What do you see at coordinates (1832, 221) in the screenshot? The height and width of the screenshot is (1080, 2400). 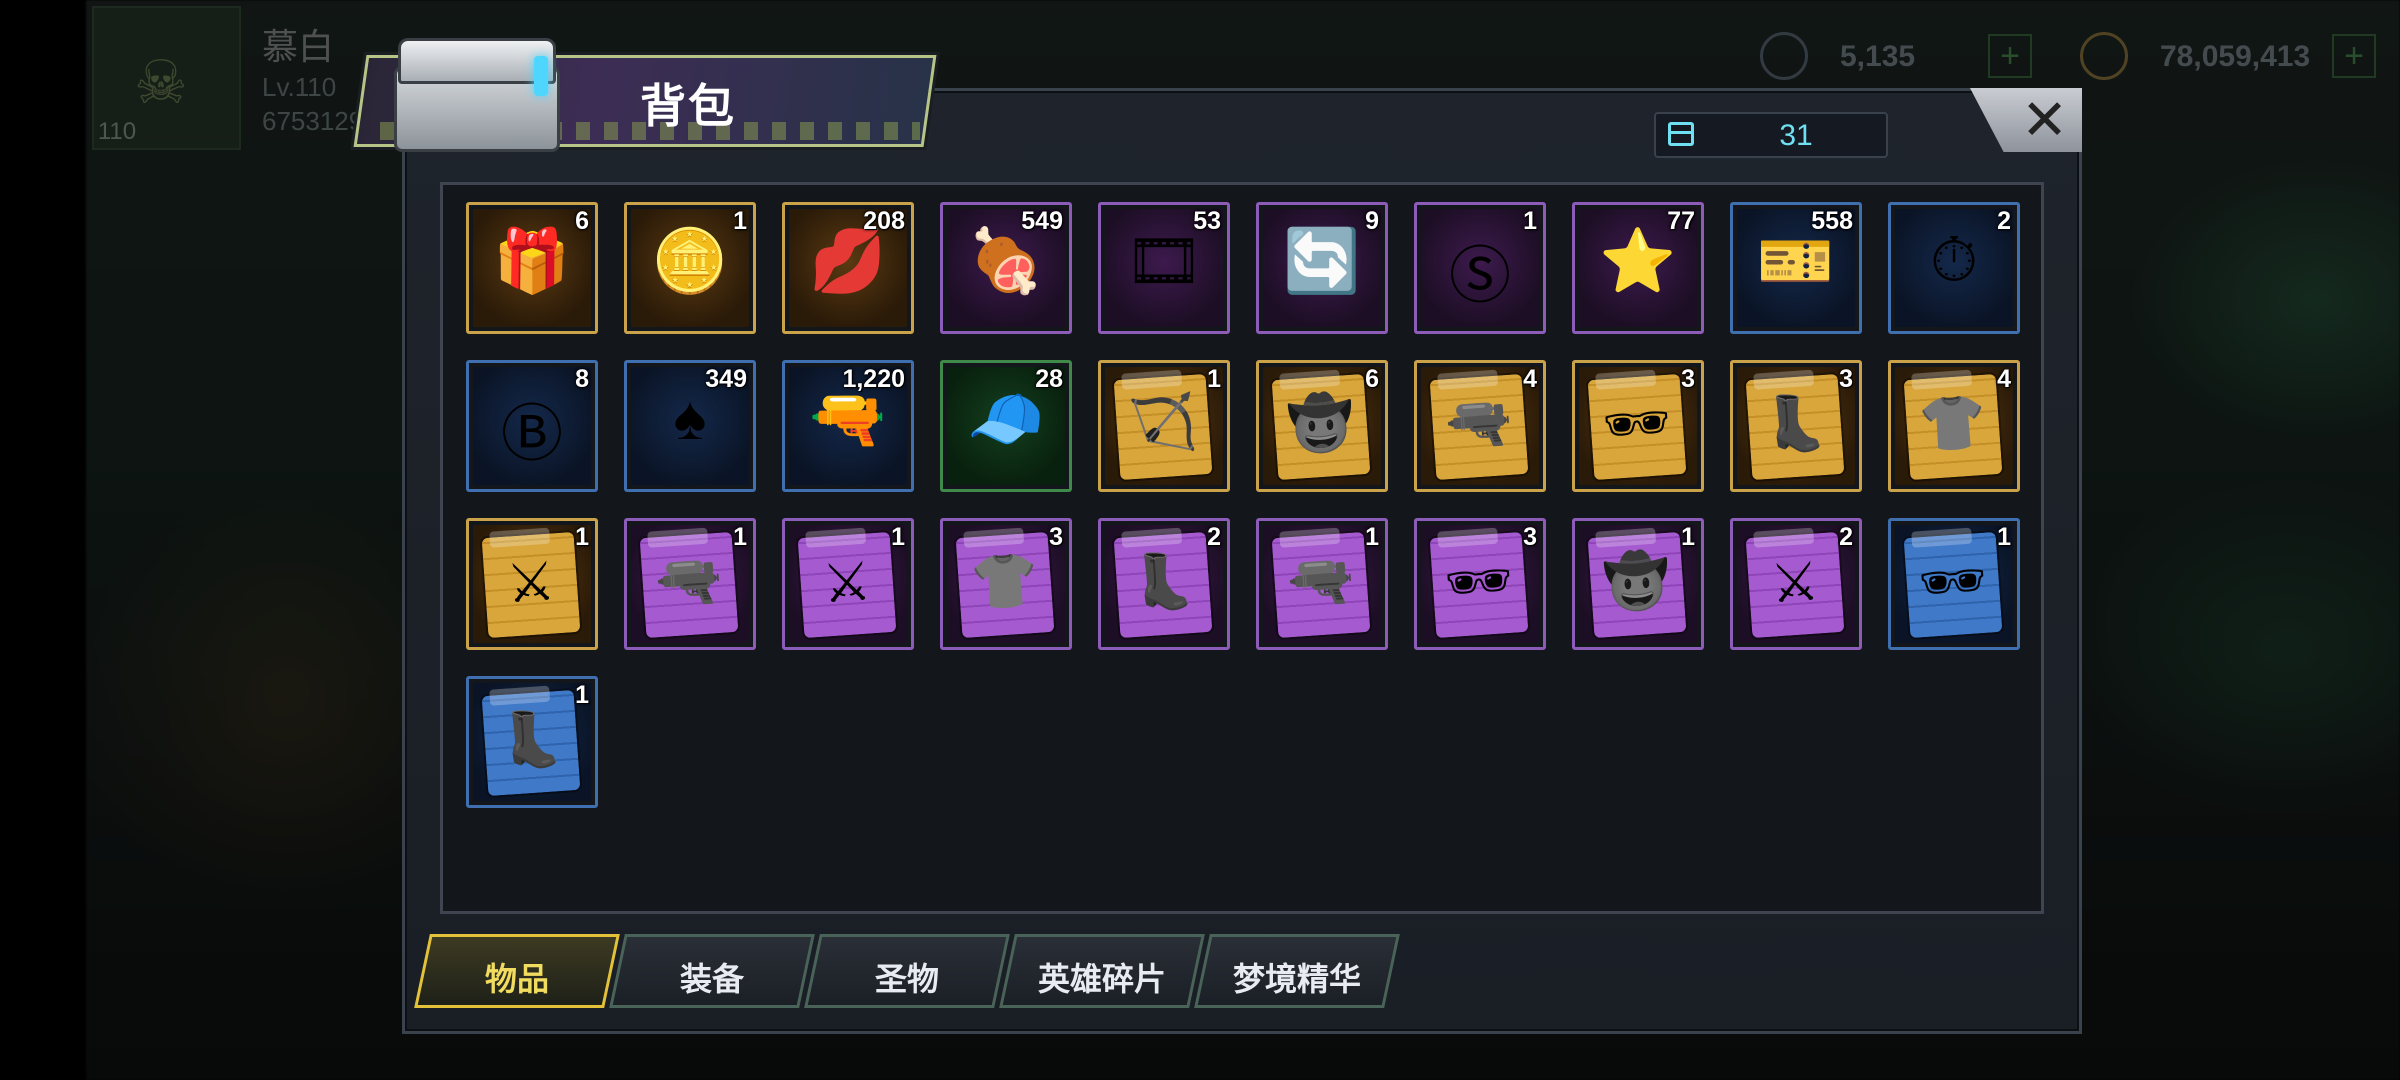 I see `item-count: 558` at bounding box center [1832, 221].